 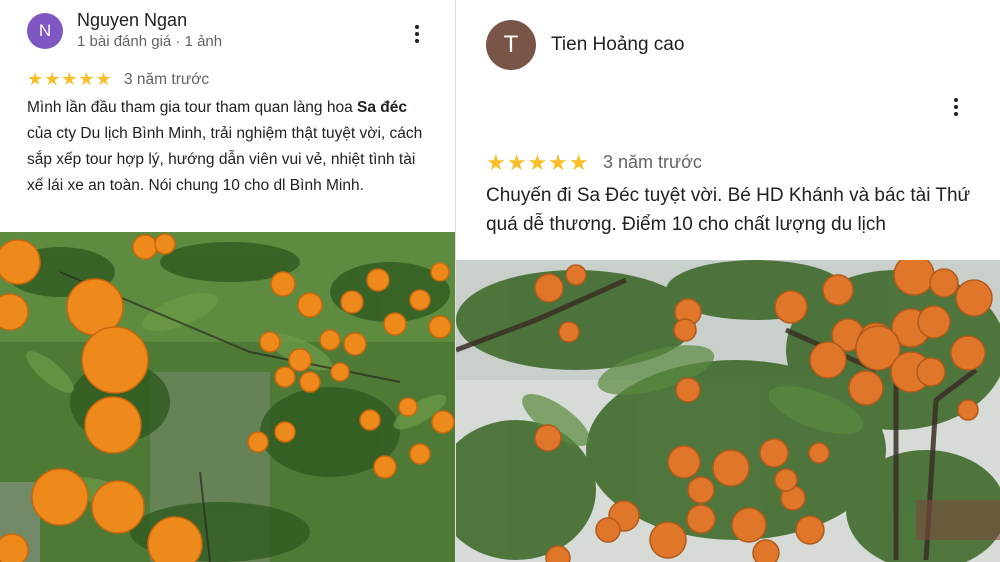 I want to click on review-text-bold: Sa đéc, so click(x=382, y=107).